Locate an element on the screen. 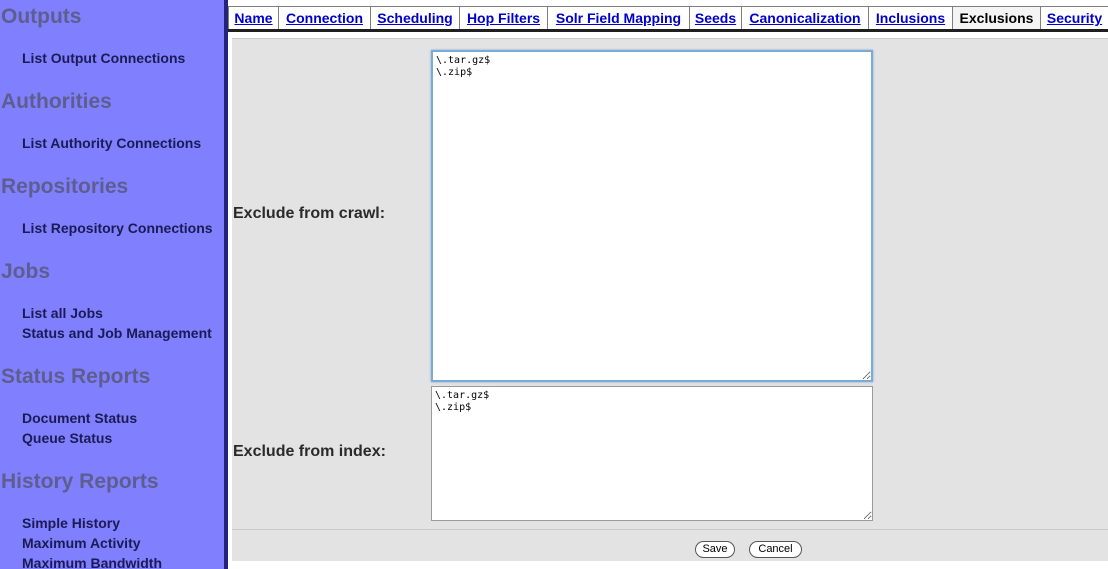  tab-security: Security is located at coordinates (1074, 17).